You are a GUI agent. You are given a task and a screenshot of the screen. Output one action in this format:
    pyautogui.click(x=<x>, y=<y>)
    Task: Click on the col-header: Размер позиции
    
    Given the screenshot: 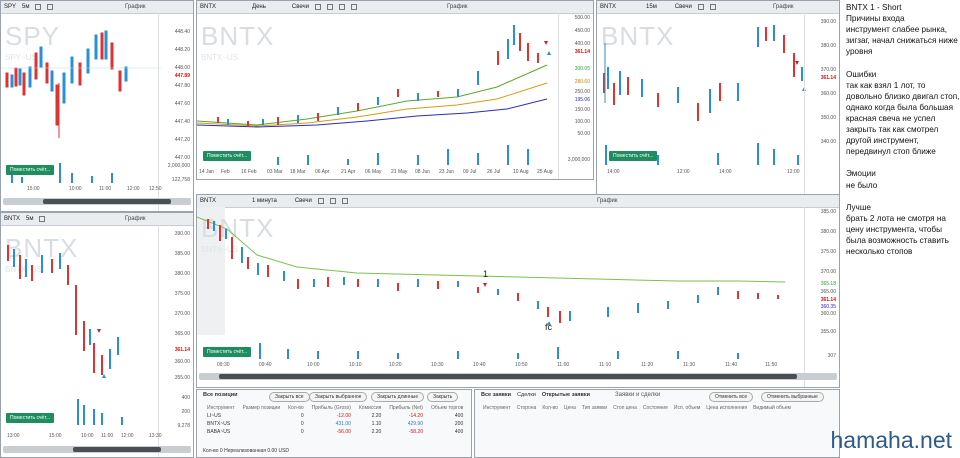 What is the action you would take?
    pyautogui.click(x=262, y=408)
    